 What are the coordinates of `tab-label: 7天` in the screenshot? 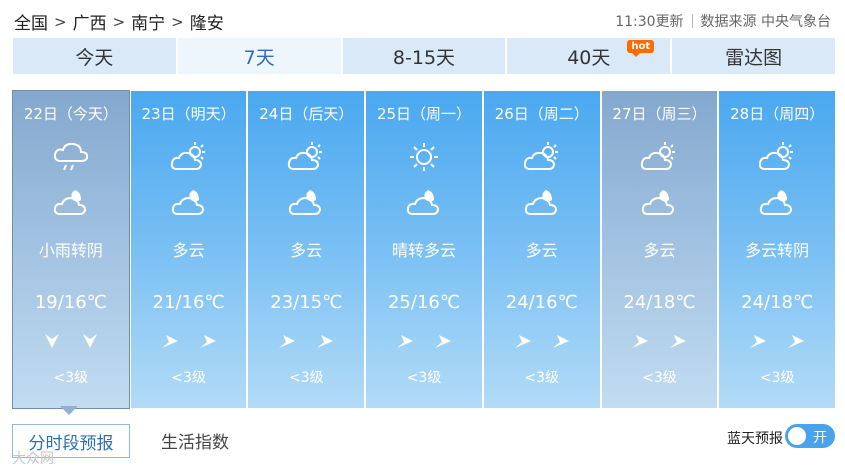 It's located at (259, 57).